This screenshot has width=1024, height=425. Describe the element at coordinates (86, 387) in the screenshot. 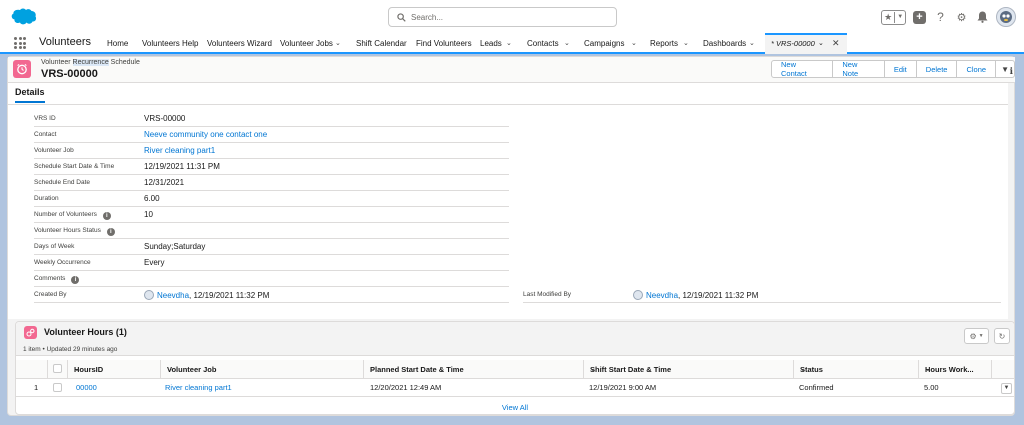

I see `hours-id-link: 00000` at that location.